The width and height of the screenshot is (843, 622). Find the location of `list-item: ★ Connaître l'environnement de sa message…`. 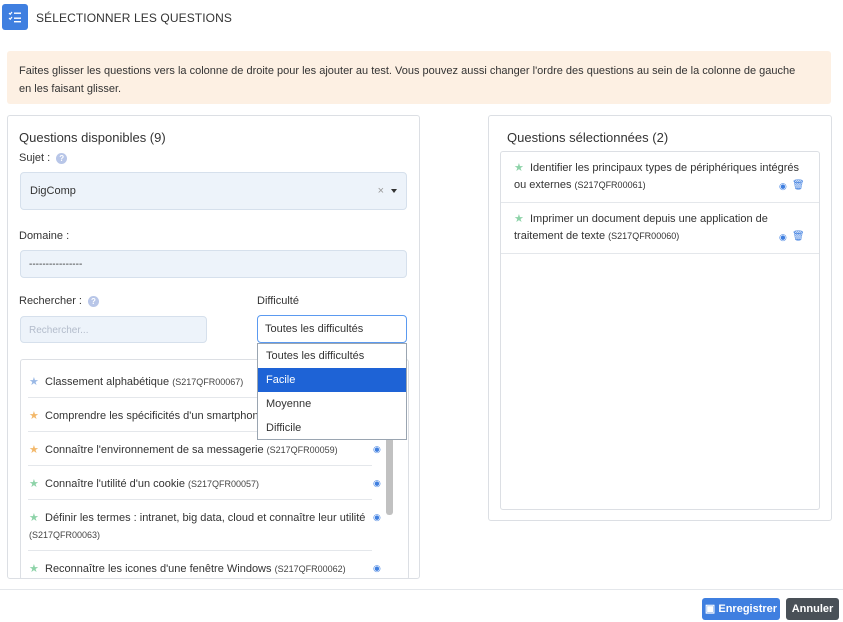

list-item: ★ Connaître l'environnement de sa message… is located at coordinates (200, 450).